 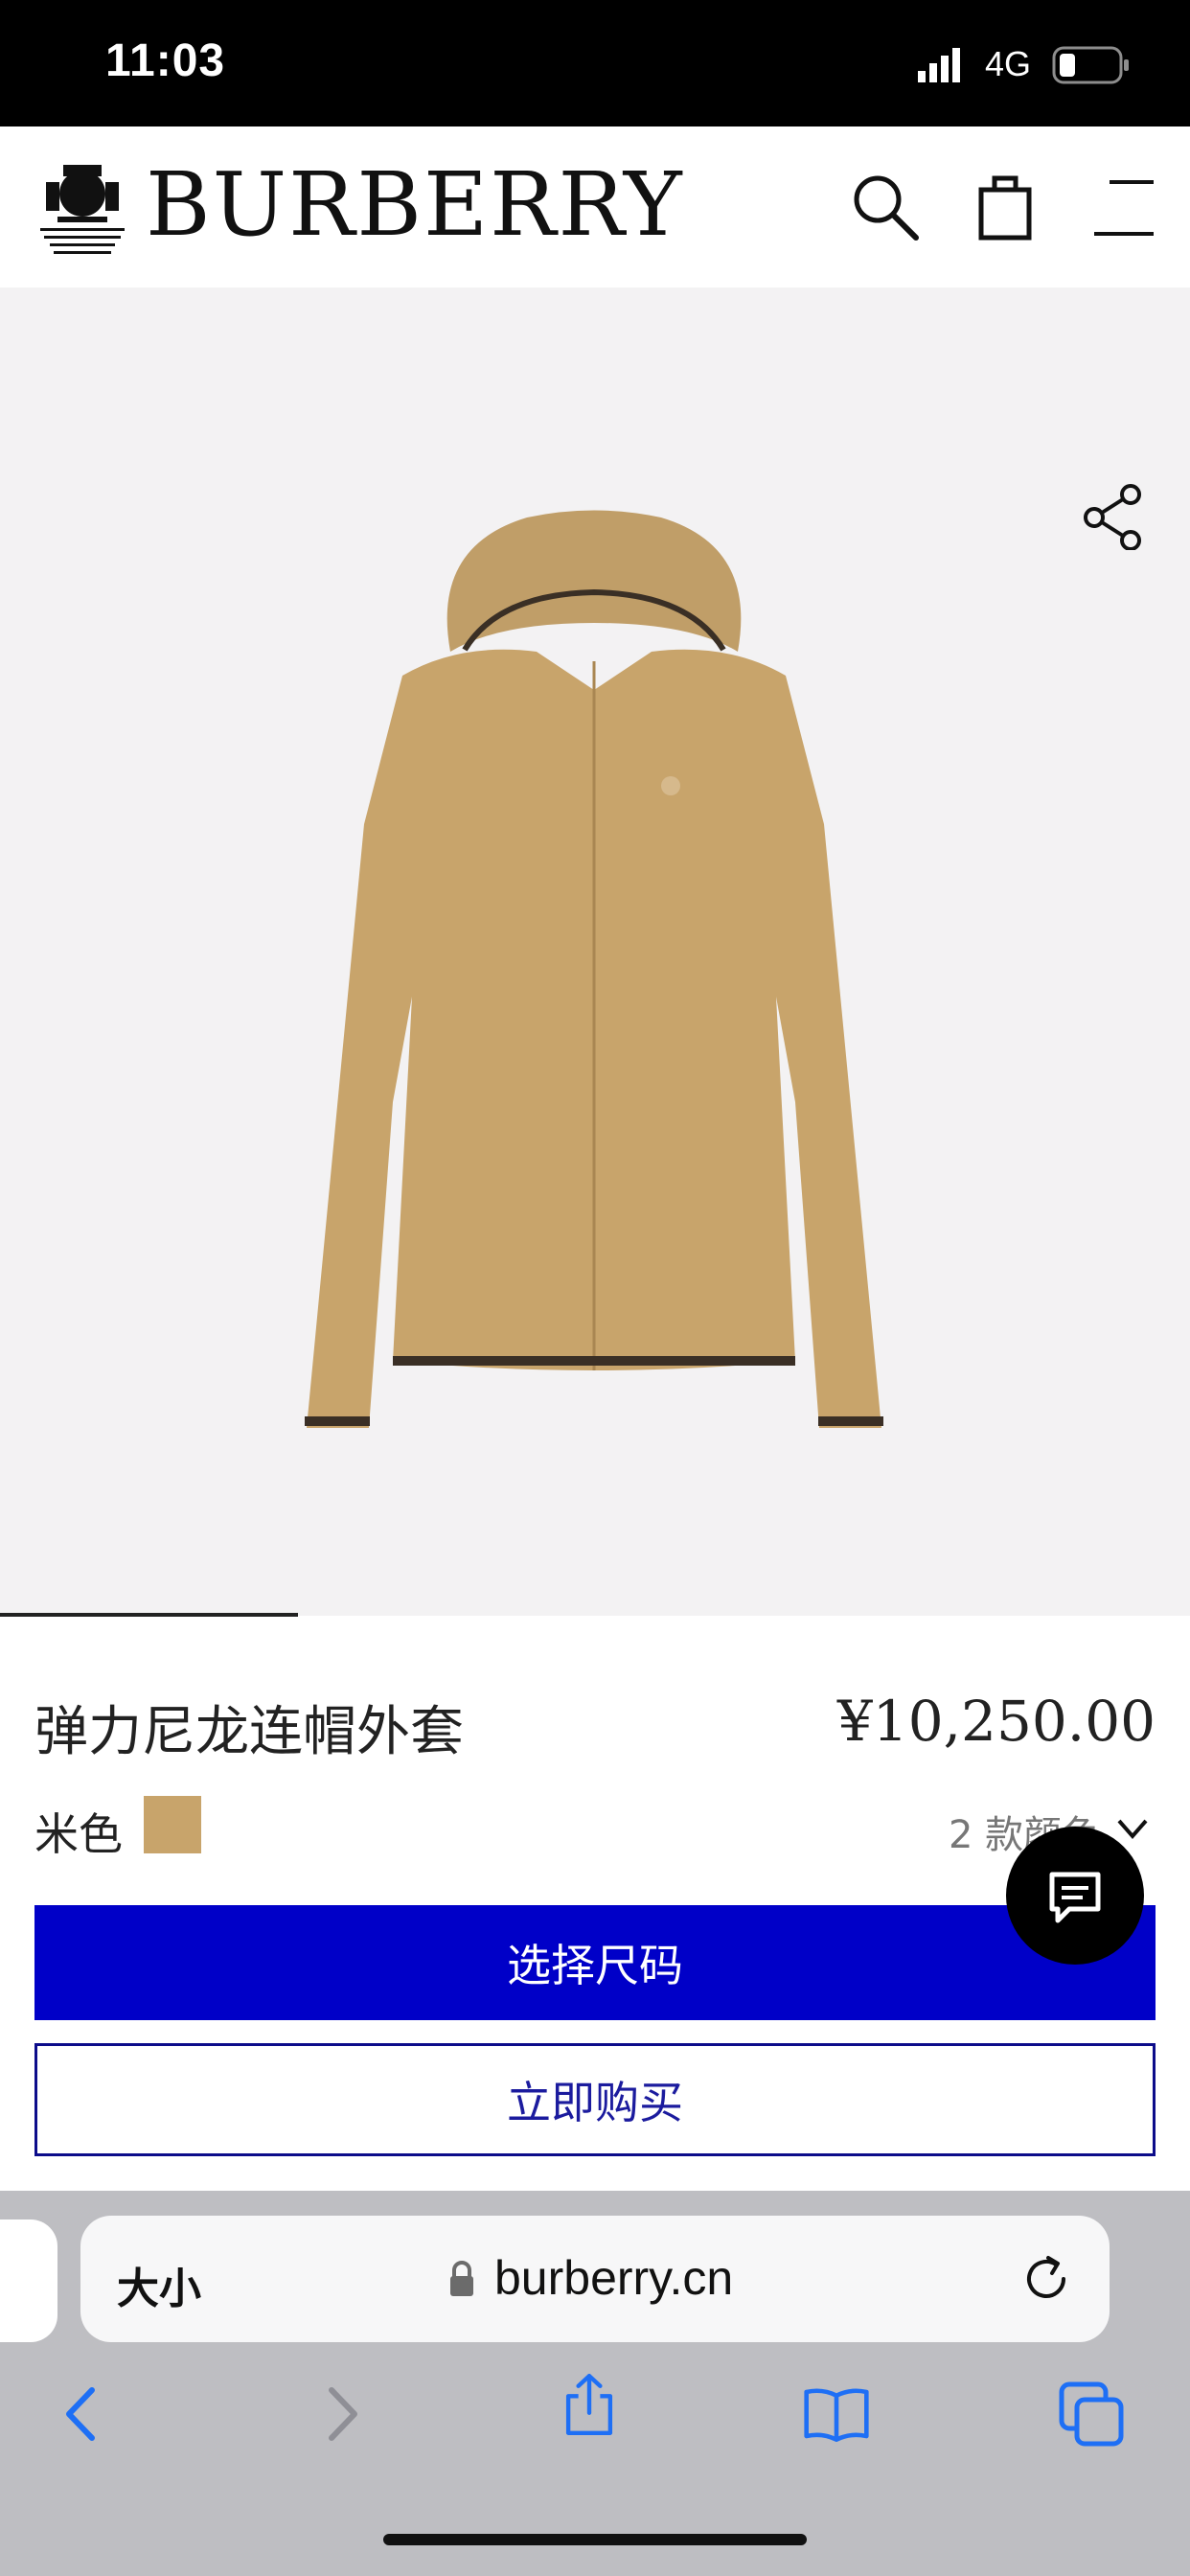 What do you see at coordinates (249, 1732) in the screenshot?
I see `product-title: 弹力尼龙连帽外套` at bounding box center [249, 1732].